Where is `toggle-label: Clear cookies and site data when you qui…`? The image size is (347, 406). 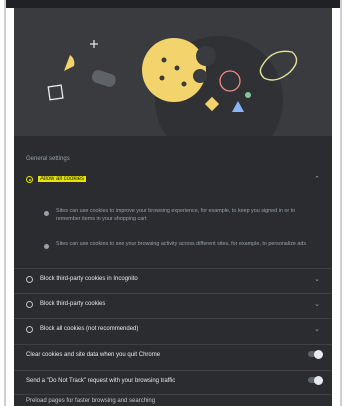
toggle-label: Clear cookies and site data when you qui… is located at coordinates (93, 355).